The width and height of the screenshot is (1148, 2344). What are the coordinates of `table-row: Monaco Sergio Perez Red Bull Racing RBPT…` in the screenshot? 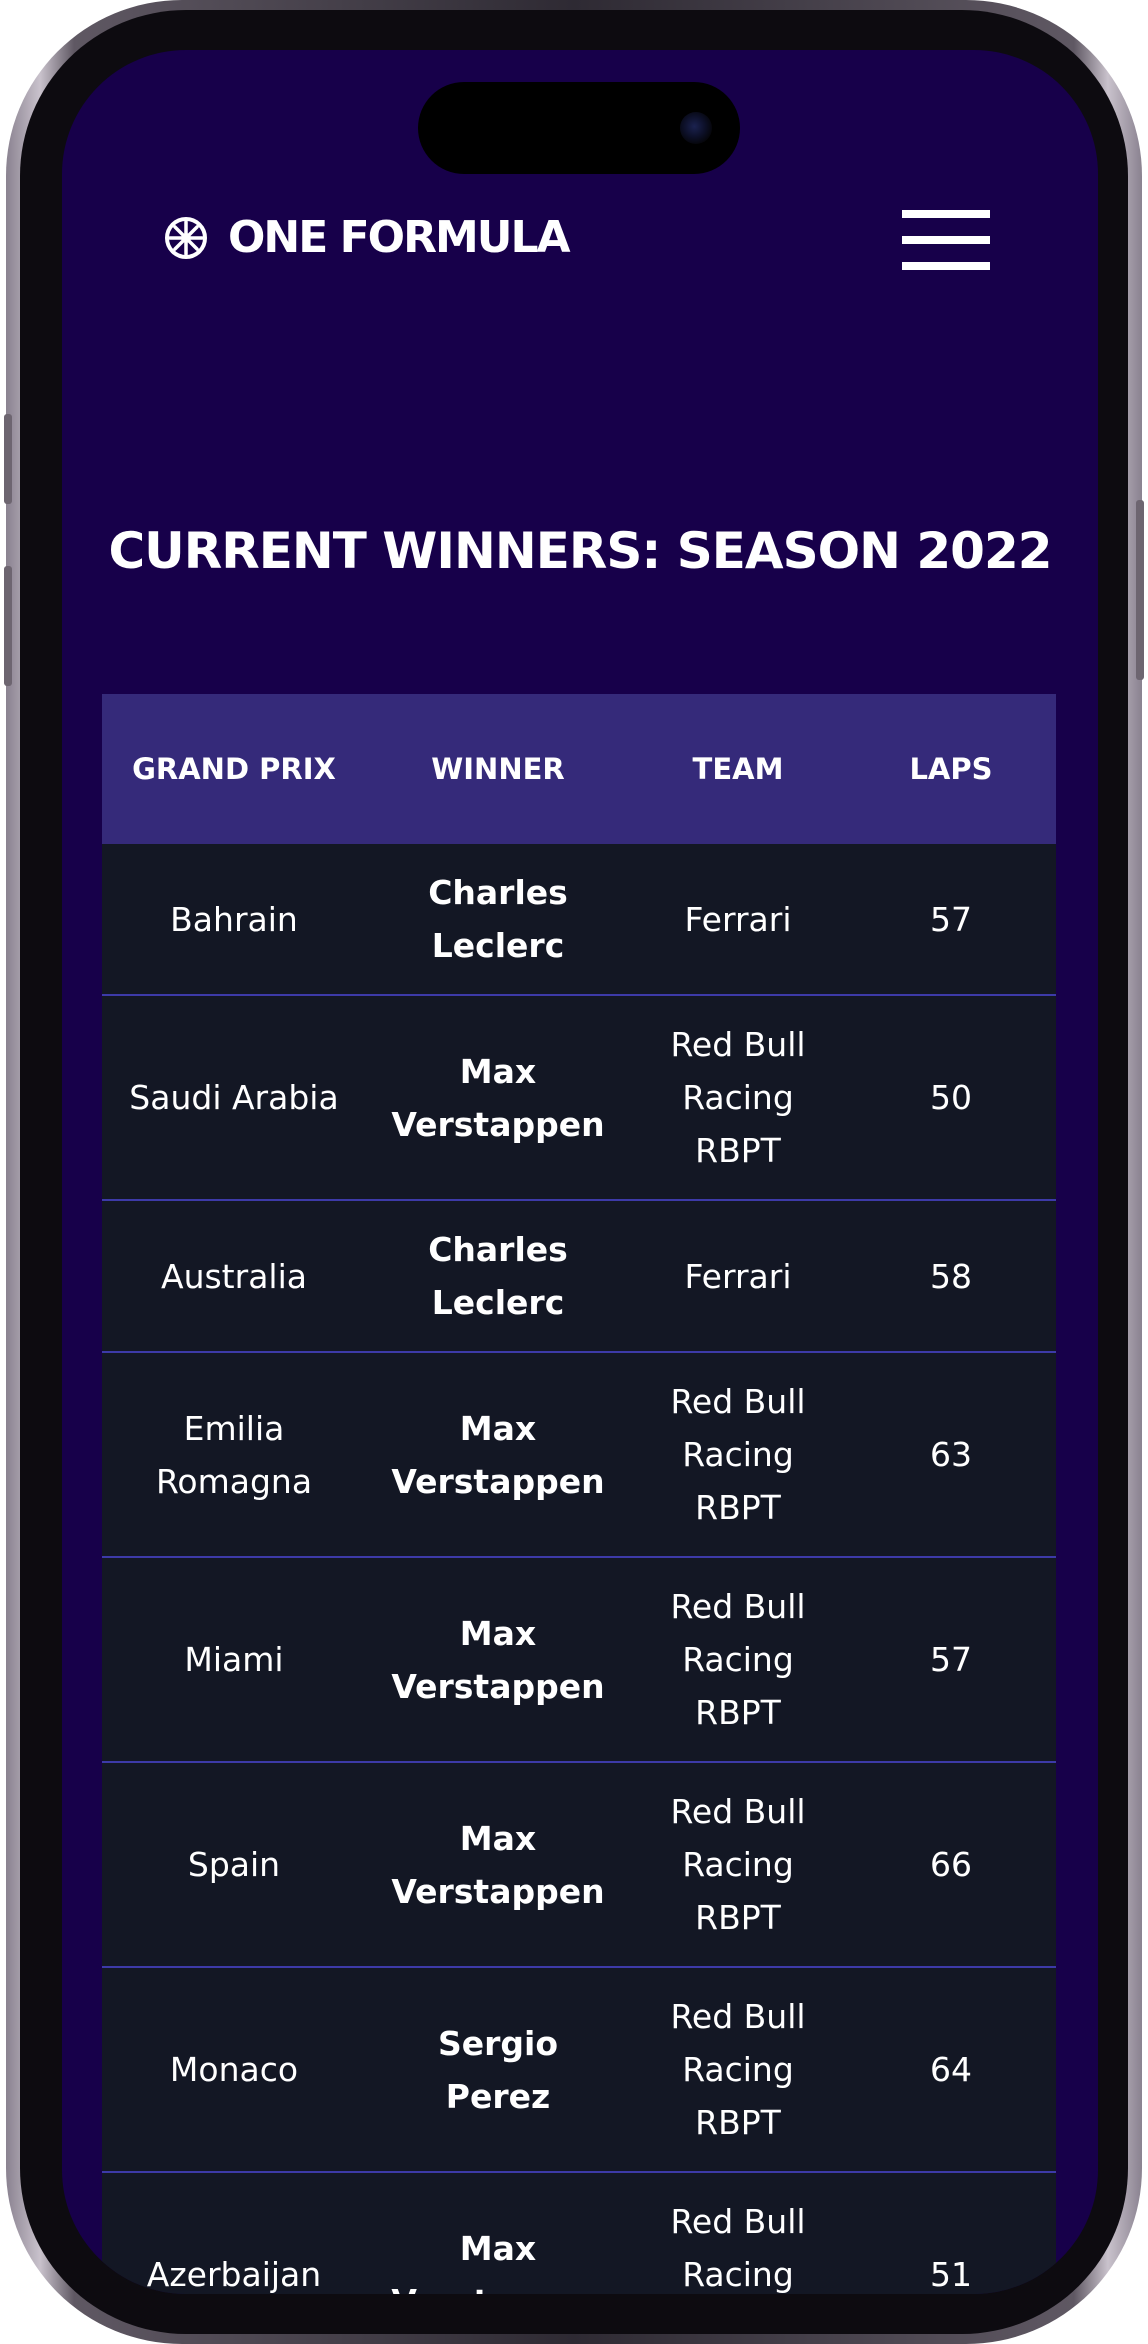 It's located at (579, 2070).